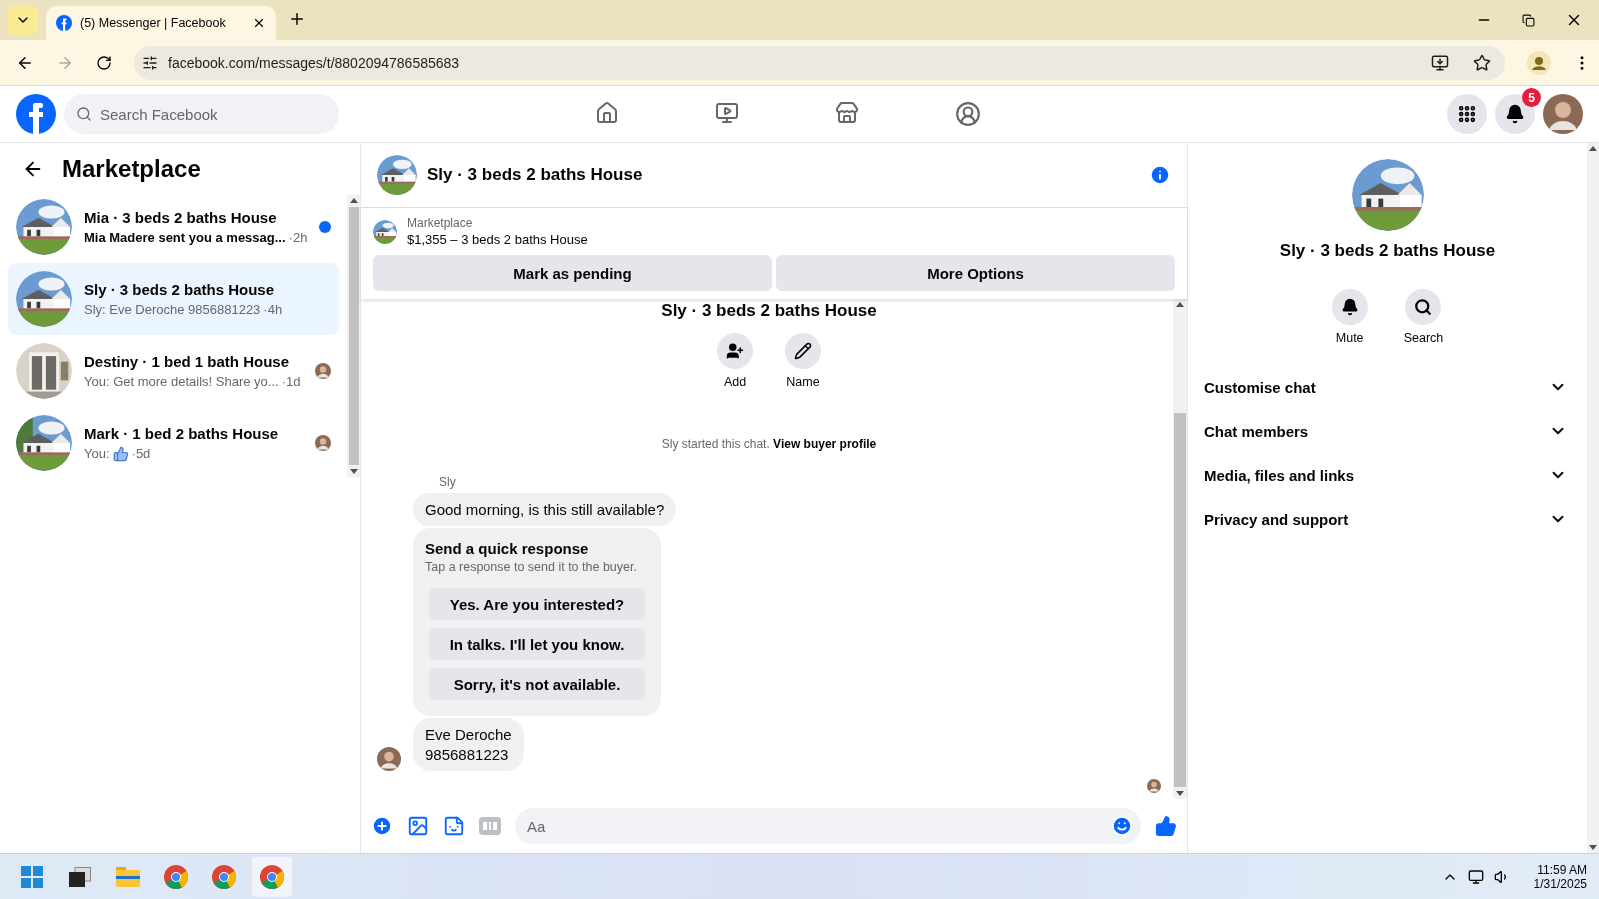 This screenshot has height=899, width=1599. I want to click on conversation-item: Sly · 3 beds 2 baths House Sly: Eve Deroche 9856881223 ·4h, so click(174, 299).